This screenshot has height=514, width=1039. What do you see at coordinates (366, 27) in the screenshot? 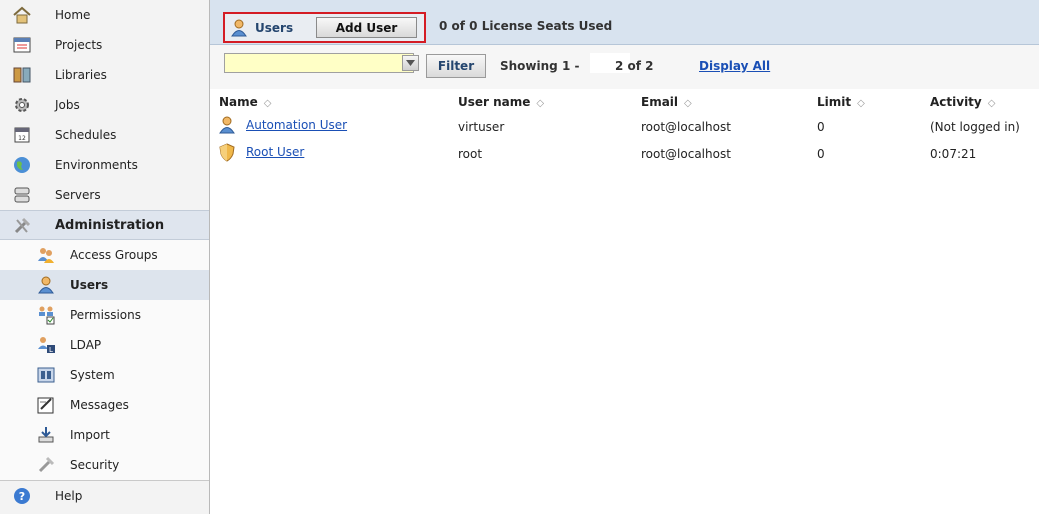
I see `add-user-button: Add User` at bounding box center [366, 27].